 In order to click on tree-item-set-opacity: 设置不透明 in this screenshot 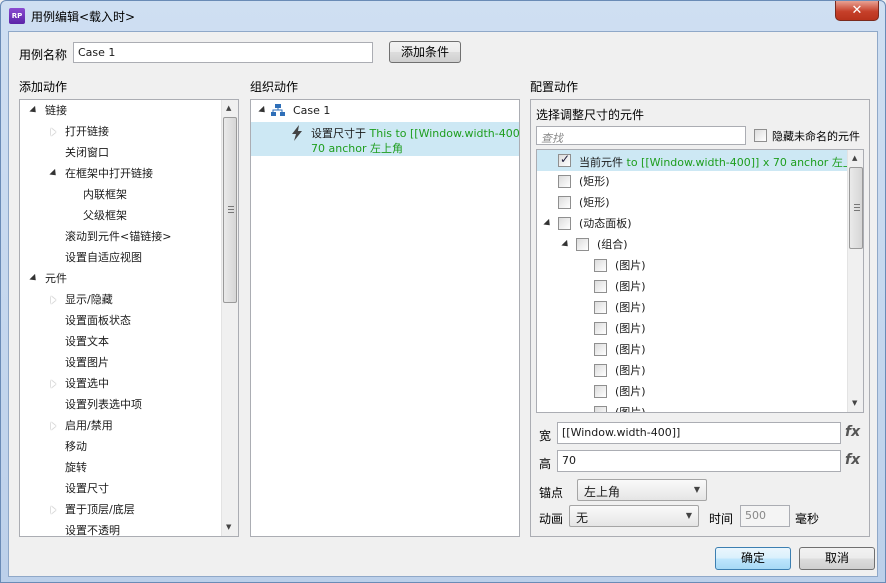, I will do `click(92, 528)`.